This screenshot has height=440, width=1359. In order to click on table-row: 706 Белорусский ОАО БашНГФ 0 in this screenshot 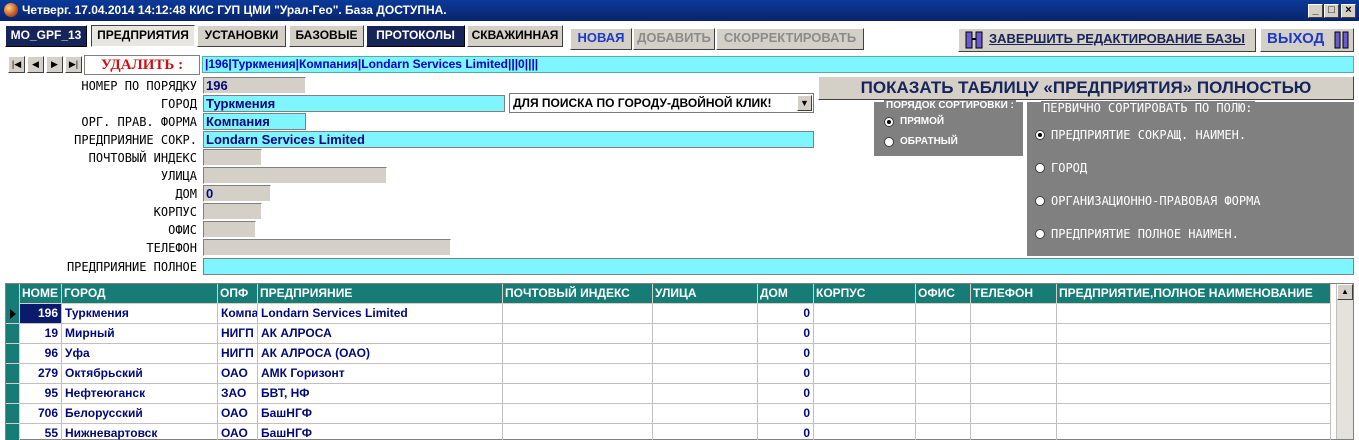, I will do `click(668, 414)`.